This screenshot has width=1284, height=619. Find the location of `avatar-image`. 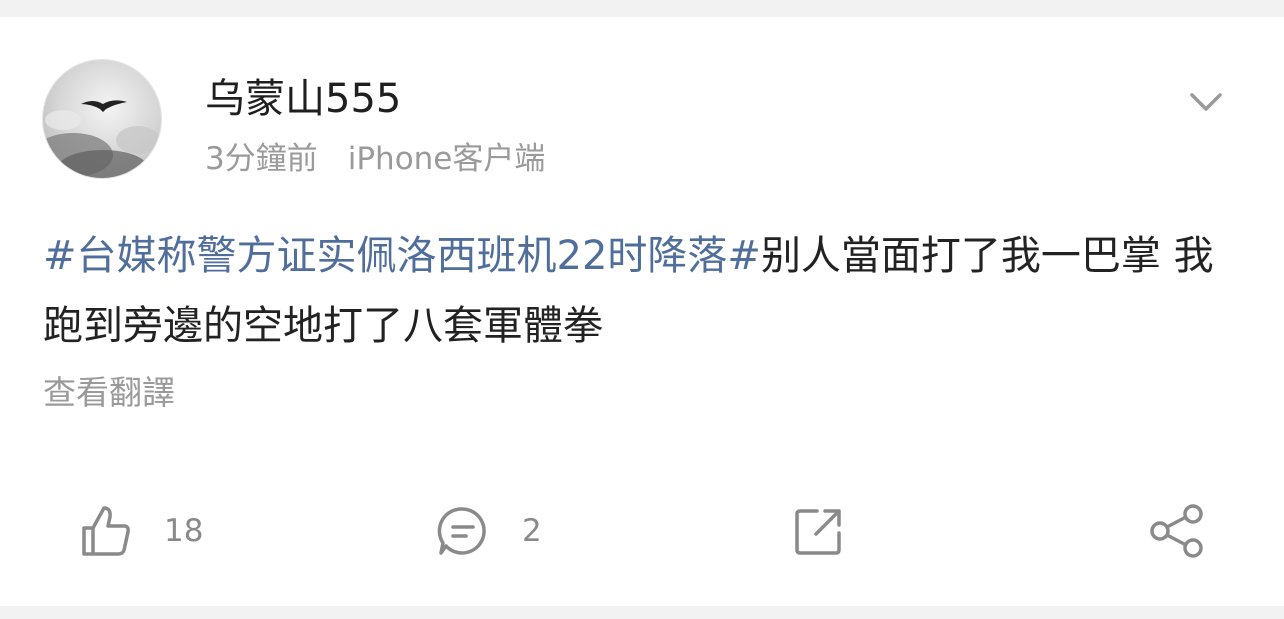

avatar-image is located at coordinates (102, 119).